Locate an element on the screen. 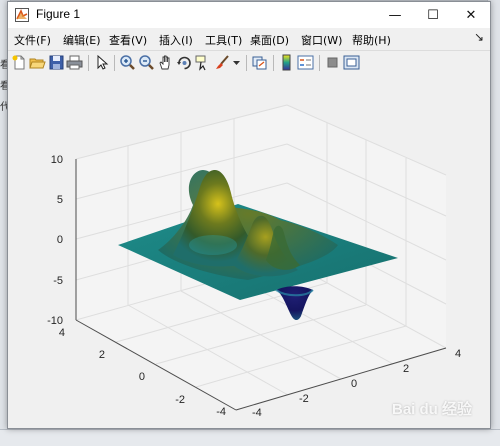  window-title: Figure 1 is located at coordinates (58, 14).